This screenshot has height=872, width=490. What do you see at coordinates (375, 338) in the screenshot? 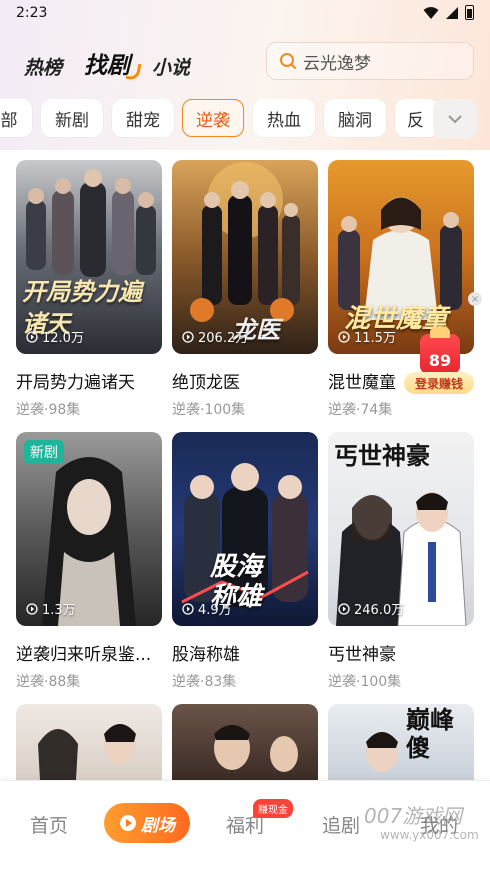
I see `view-count-text: 11.5万` at bounding box center [375, 338].